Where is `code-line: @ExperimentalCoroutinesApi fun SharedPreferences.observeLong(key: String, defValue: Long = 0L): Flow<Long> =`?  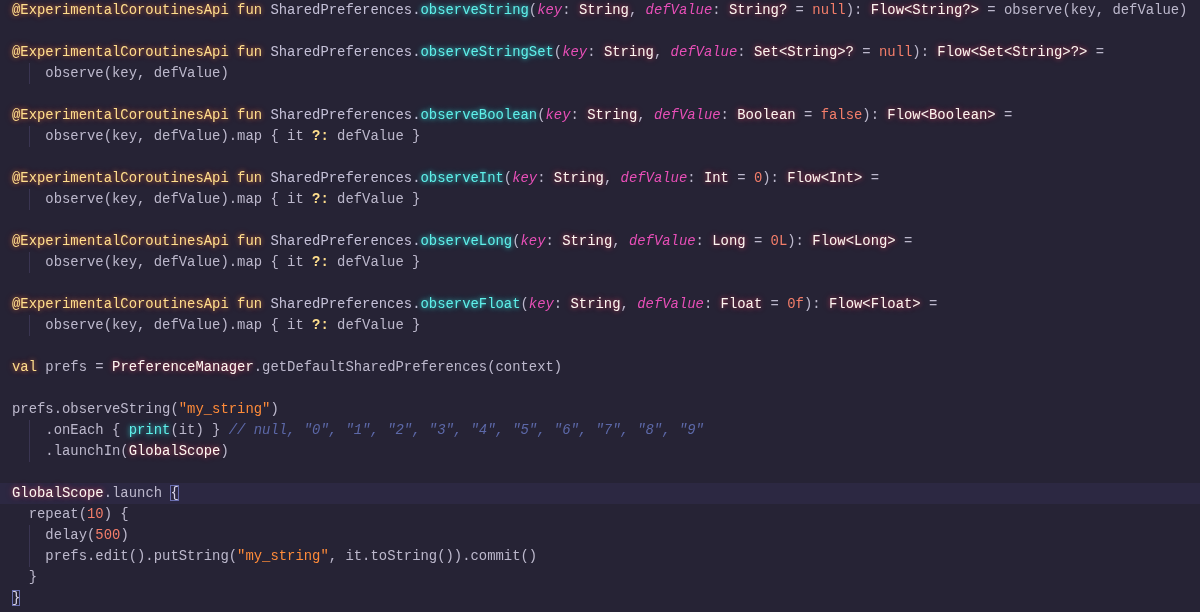 code-line: @ExperimentalCoroutinesApi fun SharedPreferences.observeLong(key: String, defValue: Long = 0L): Flow<Long> = is located at coordinates (462, 241).